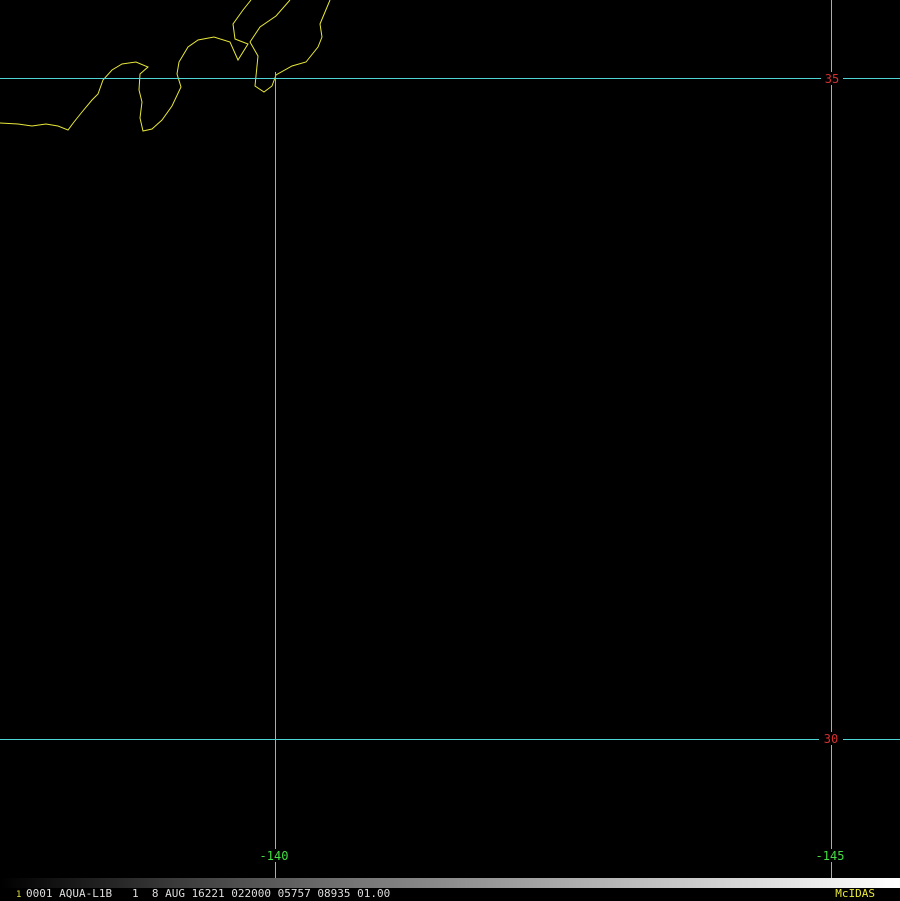  I want to click on lon-label-145: -145, so click(830, 856).